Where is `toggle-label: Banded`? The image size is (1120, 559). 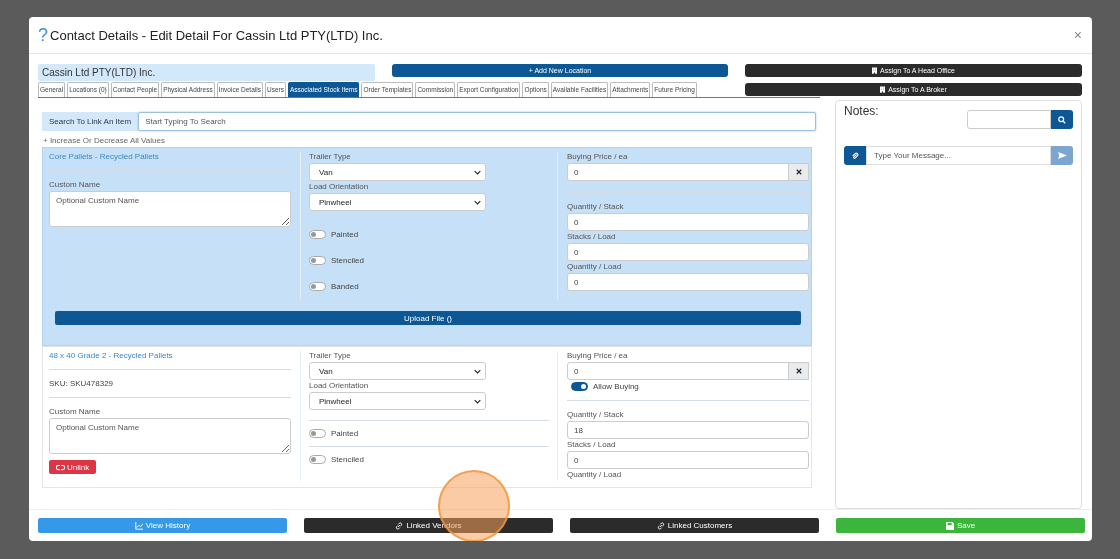
toggle-label: Banded is located at coordinates (345, 286).